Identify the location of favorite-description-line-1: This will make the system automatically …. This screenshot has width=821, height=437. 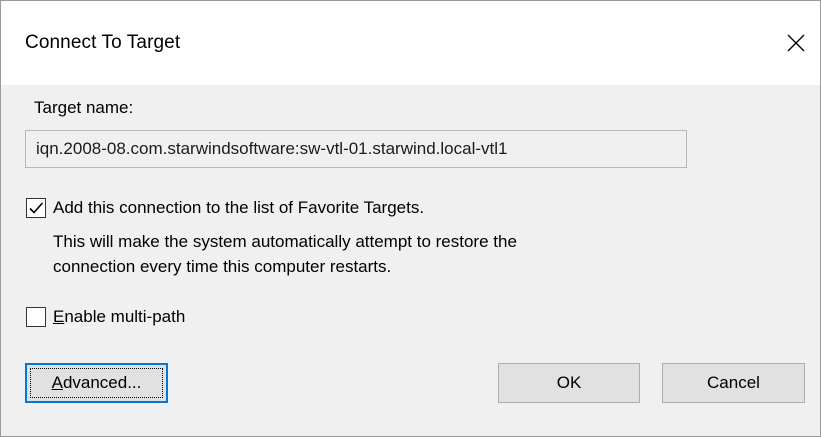
(285, 241).